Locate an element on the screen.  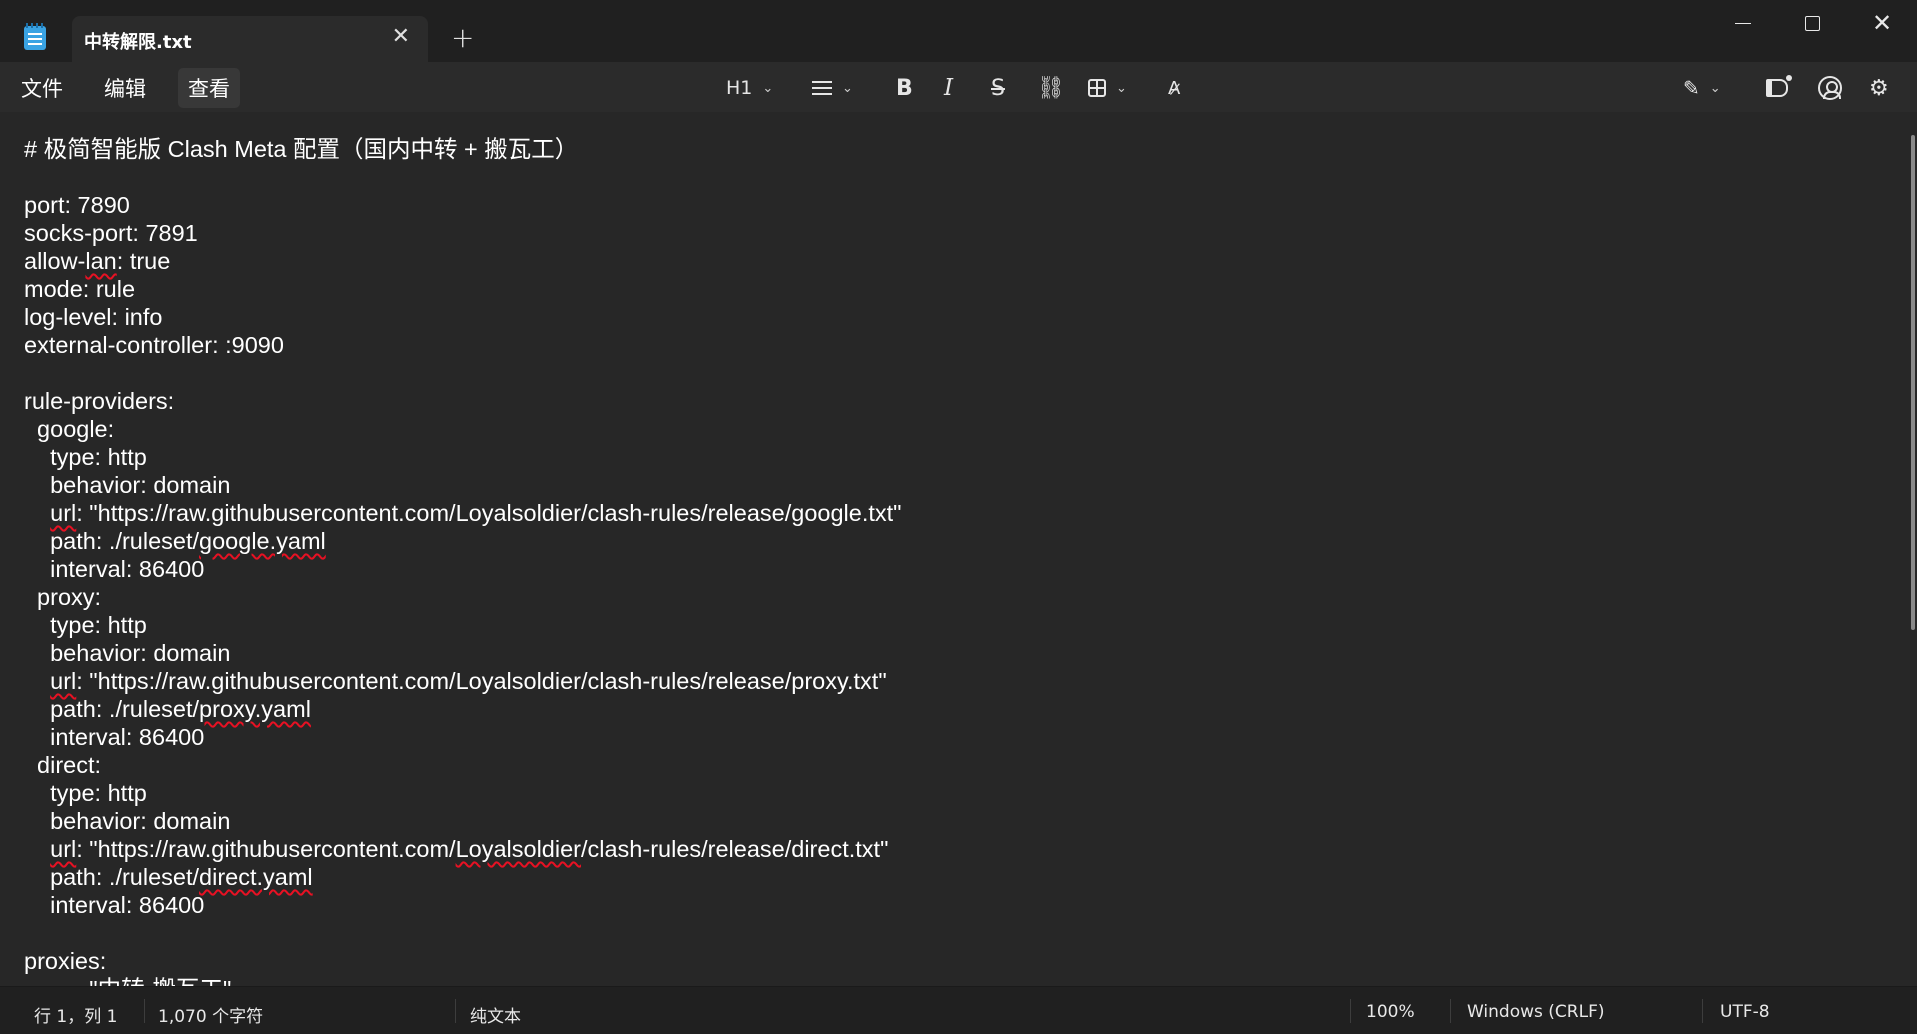
minimize-button is located at coordinates (1743, 23).